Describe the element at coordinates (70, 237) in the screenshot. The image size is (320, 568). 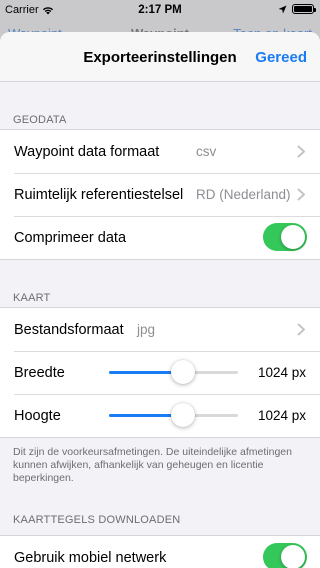
I see `compress-data-label: Comprimeer data` at that location.